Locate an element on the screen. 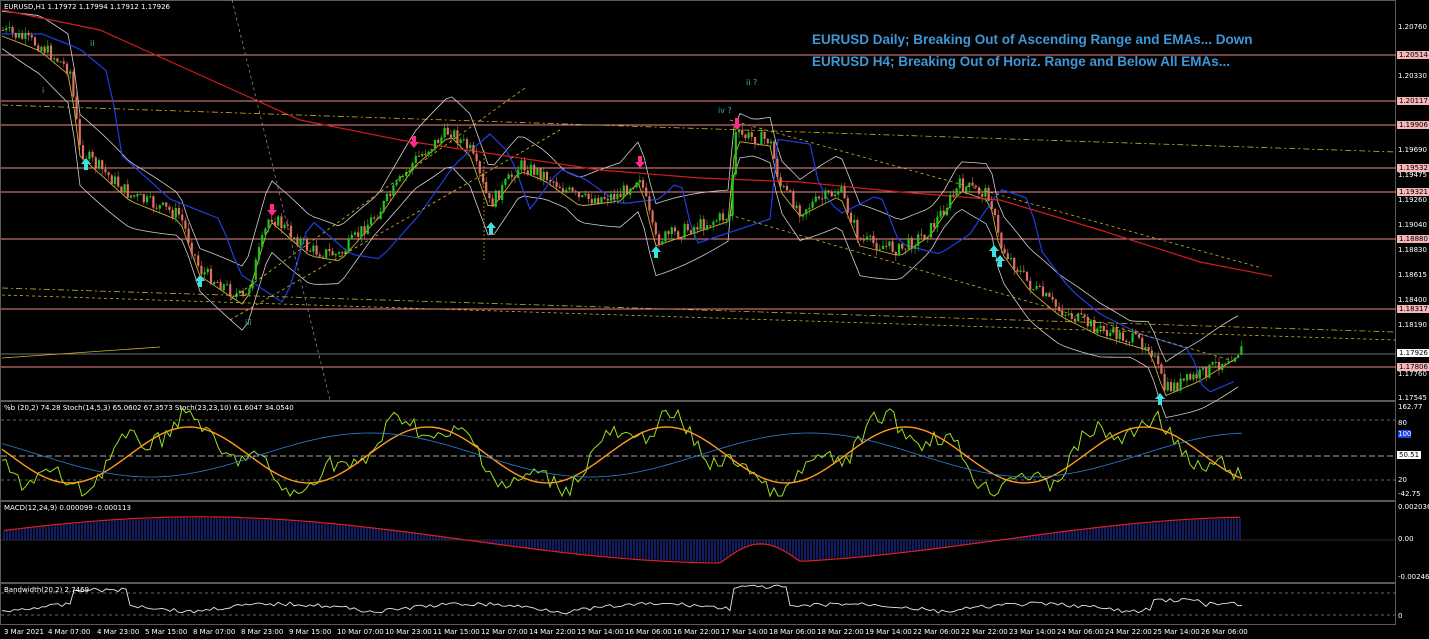 Image resolution: width=1429 pixels, height=639 pixels. time-label: 8 Mar 23:00 is located at coordinates (262, 632).